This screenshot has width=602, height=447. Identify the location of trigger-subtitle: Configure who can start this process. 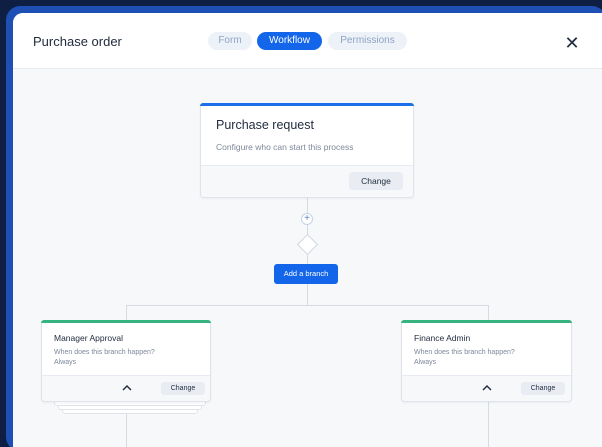
(285, 147).